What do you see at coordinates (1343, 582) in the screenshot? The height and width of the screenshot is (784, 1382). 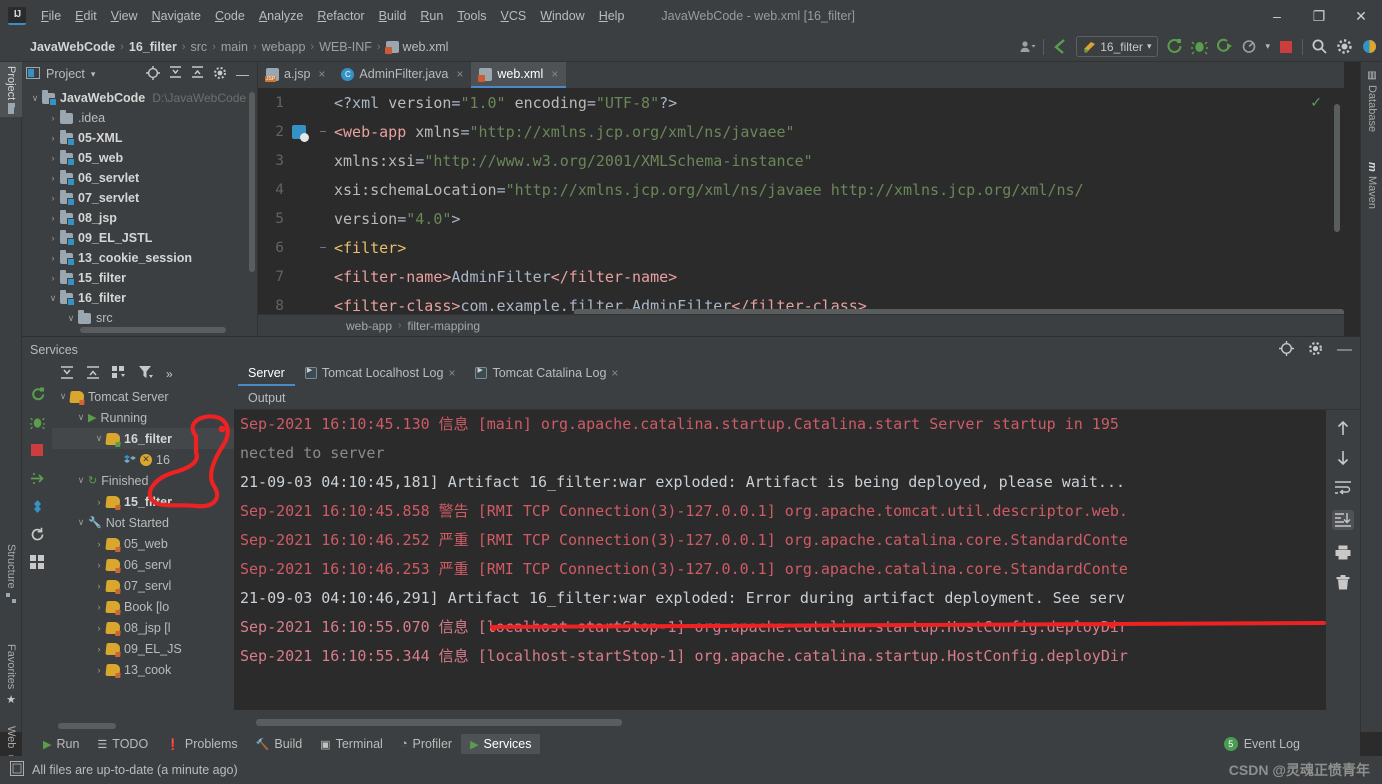 I see `clear-all-icon` at bounding box center [1343, 582].